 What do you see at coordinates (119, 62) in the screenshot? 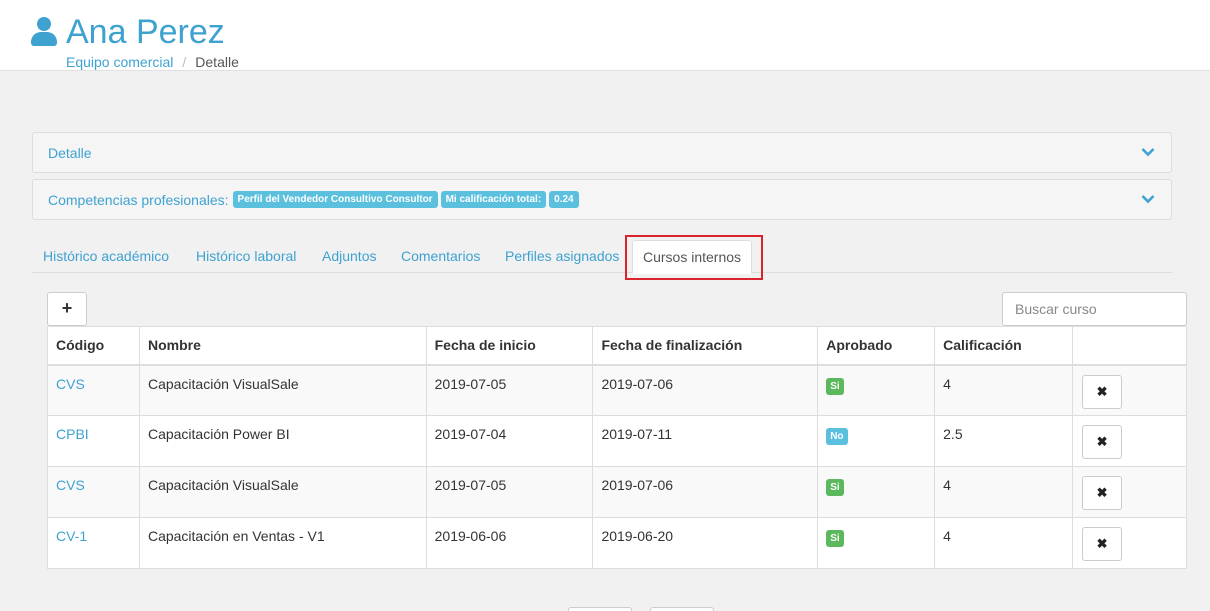
I see `breadcrumb-link-equipo: Equipo comercial` at bounding box center [119, 62].